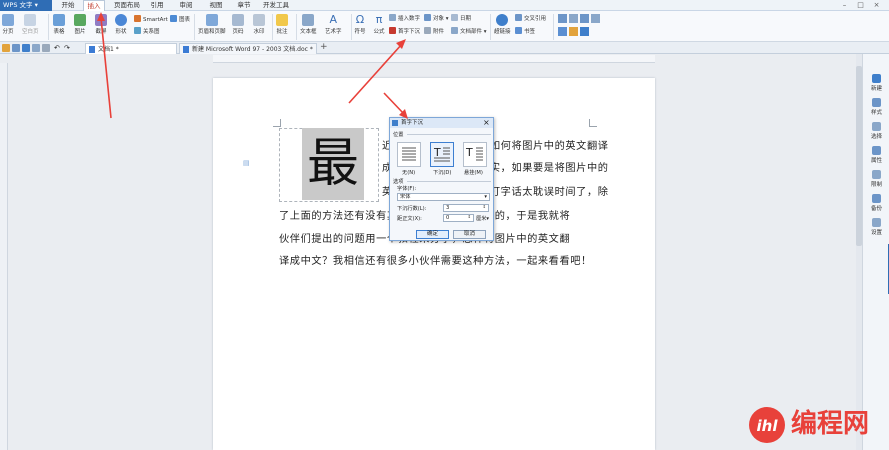 The width and height of the screenshot is (889, 450). Describe the element at coordinates (375, 73) in the screenshot. I see `red-arrow-to-dropcap` at that location.